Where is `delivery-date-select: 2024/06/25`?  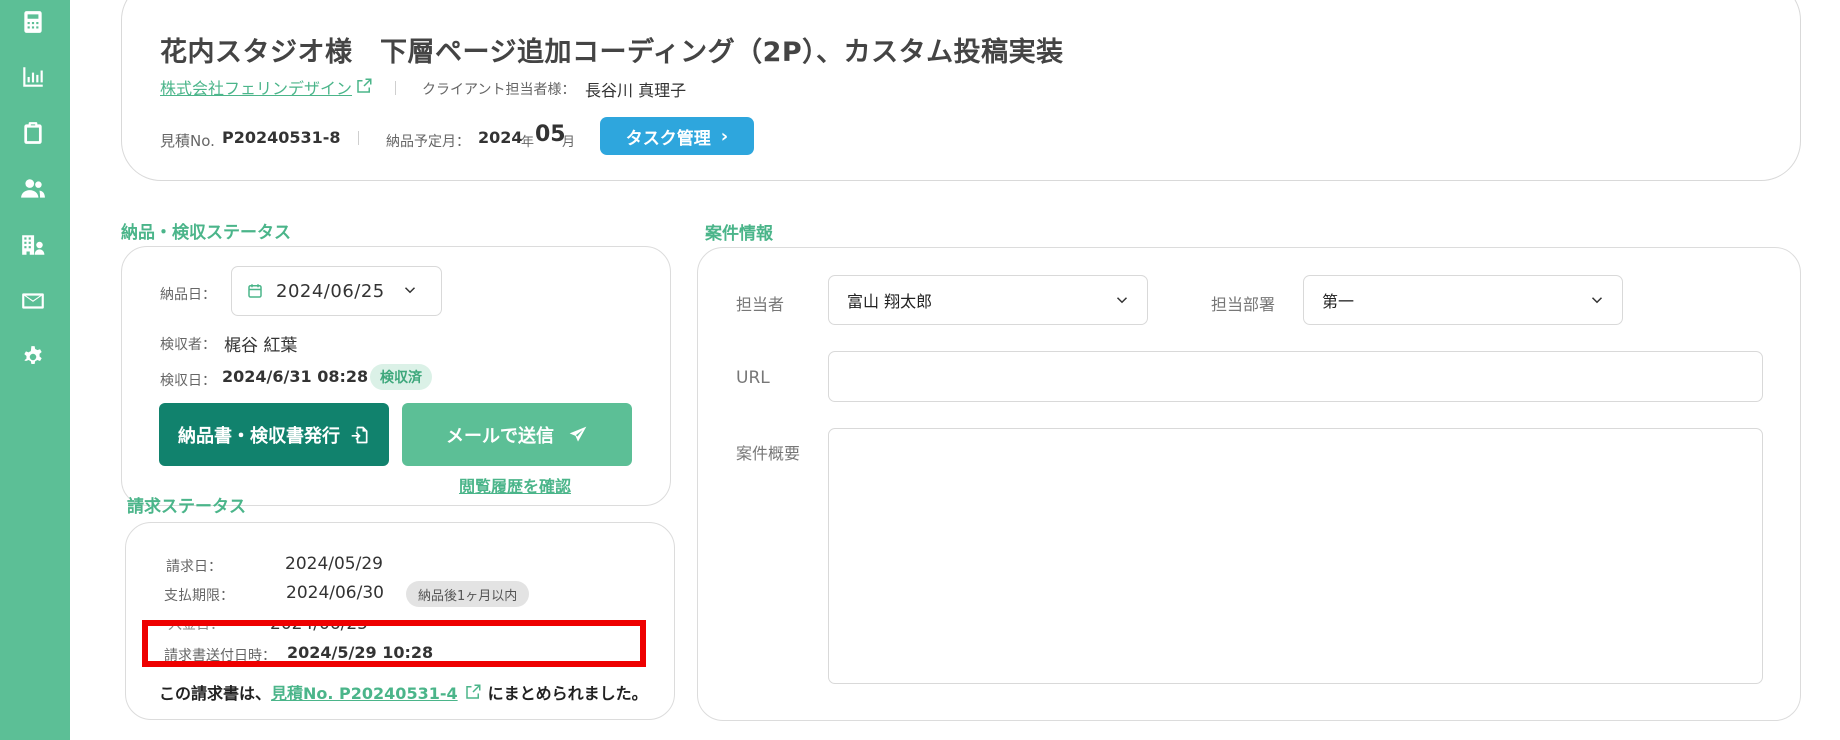 delivery-date-select: 2024/06/25 is located at coordinates (336, 291).